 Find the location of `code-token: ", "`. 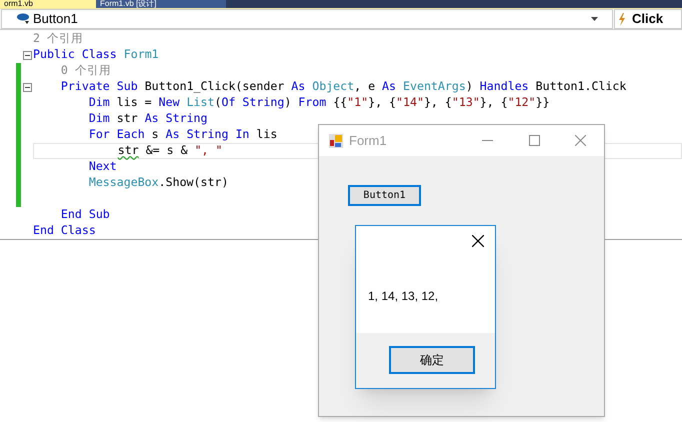

code-token: ", " is located at coordinates (208, 151).